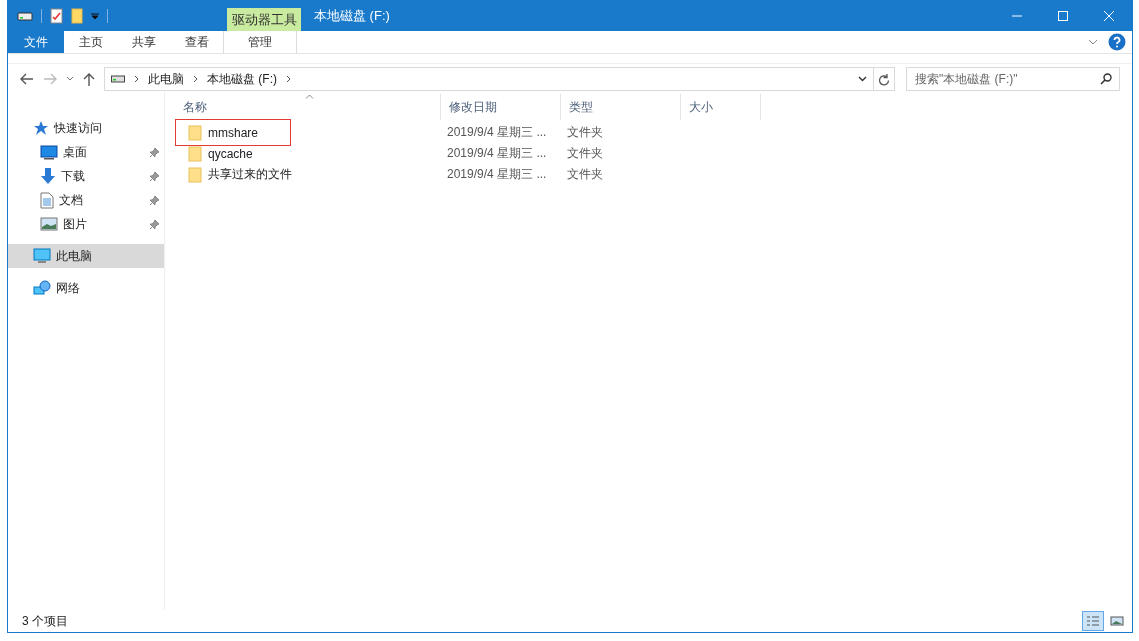  What do you see at coordinates (48, 176) in the screenshot?
I see `download-arrow-icon` at bounding box center [48, 176].